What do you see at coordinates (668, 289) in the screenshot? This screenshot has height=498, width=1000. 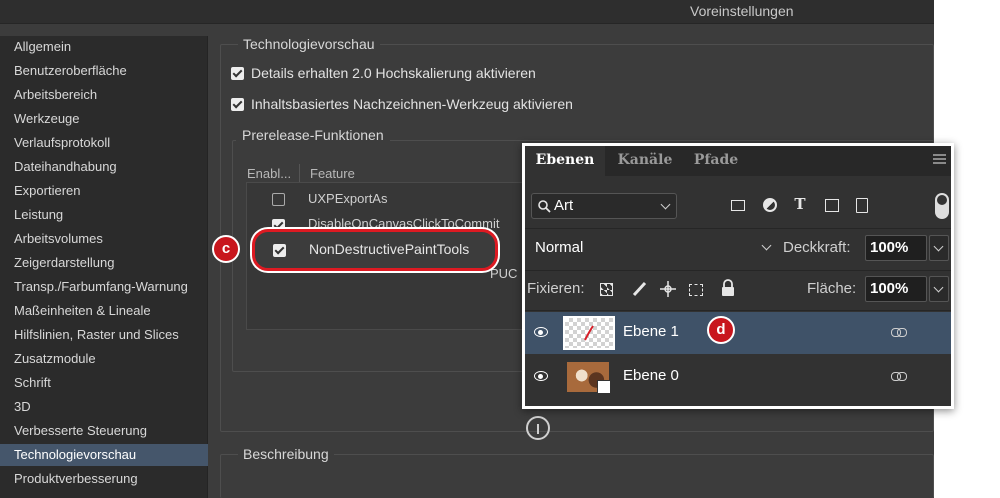 I see `lock-move-icon` at bounding box center [668, 289].